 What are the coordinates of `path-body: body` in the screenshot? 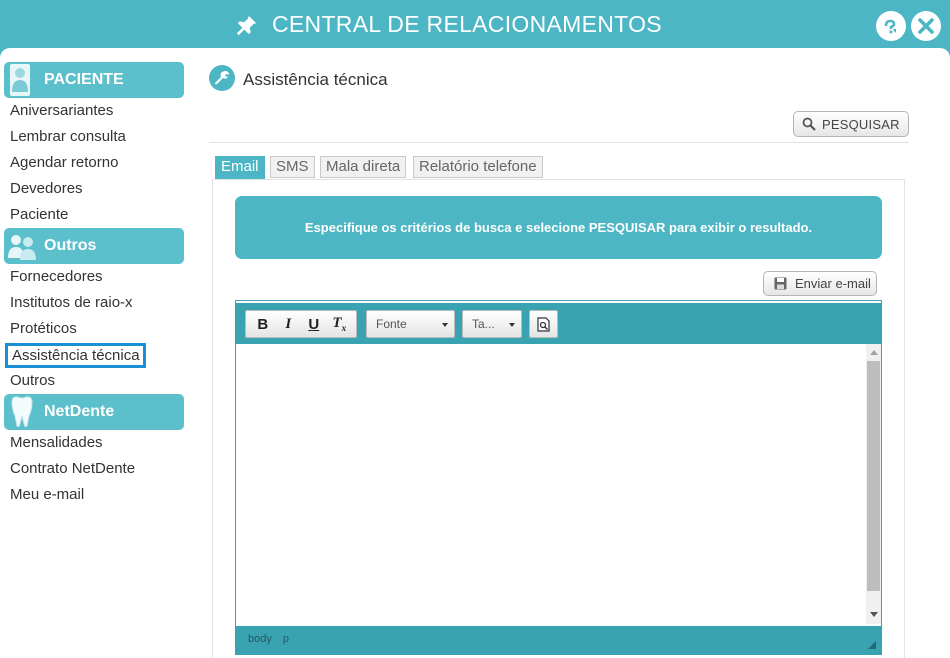 It's located at (260, 639).